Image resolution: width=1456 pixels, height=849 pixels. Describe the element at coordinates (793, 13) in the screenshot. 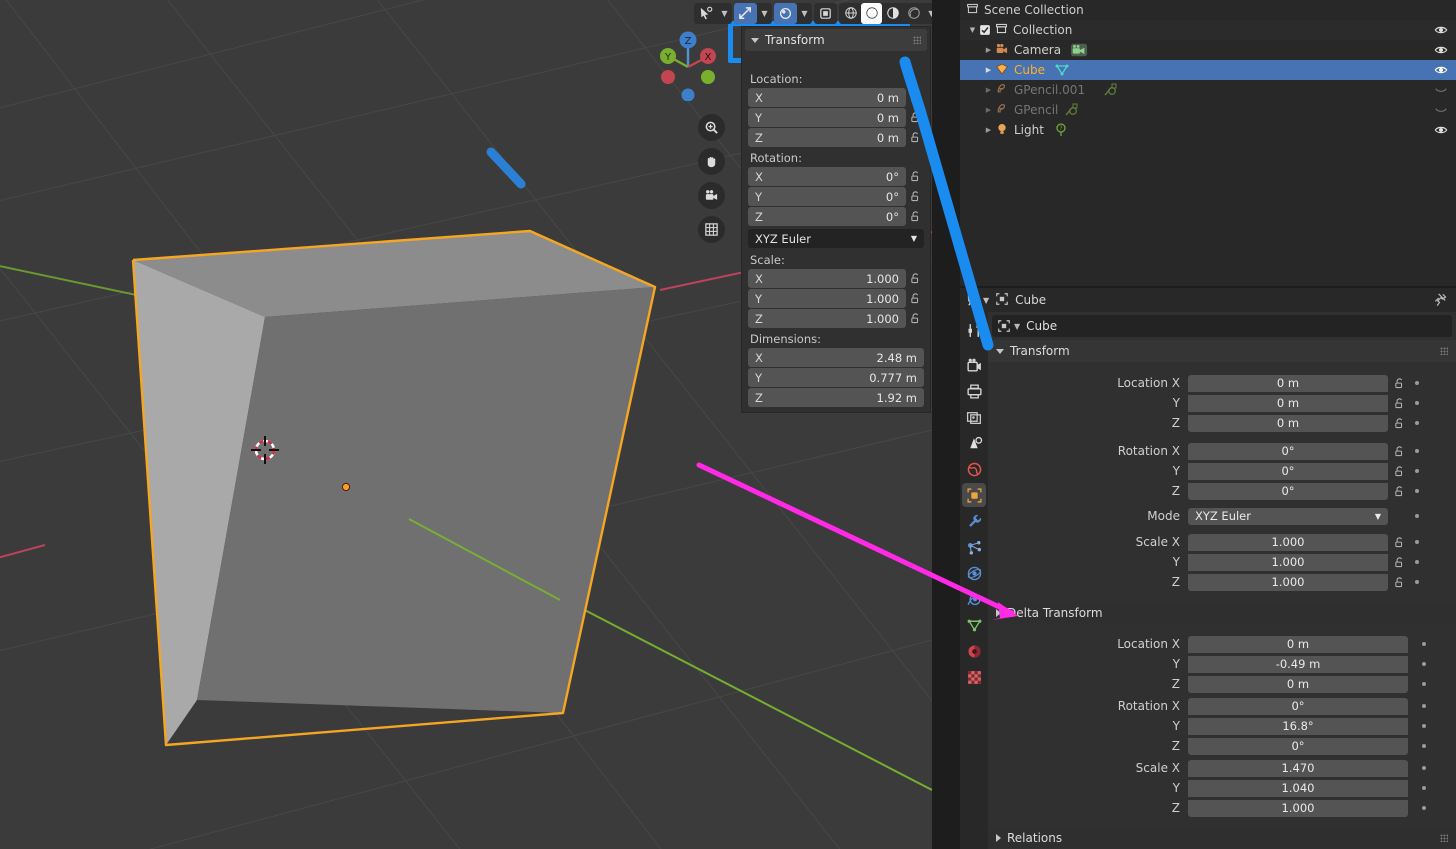

I see `proportional-group: ▼` at that location.